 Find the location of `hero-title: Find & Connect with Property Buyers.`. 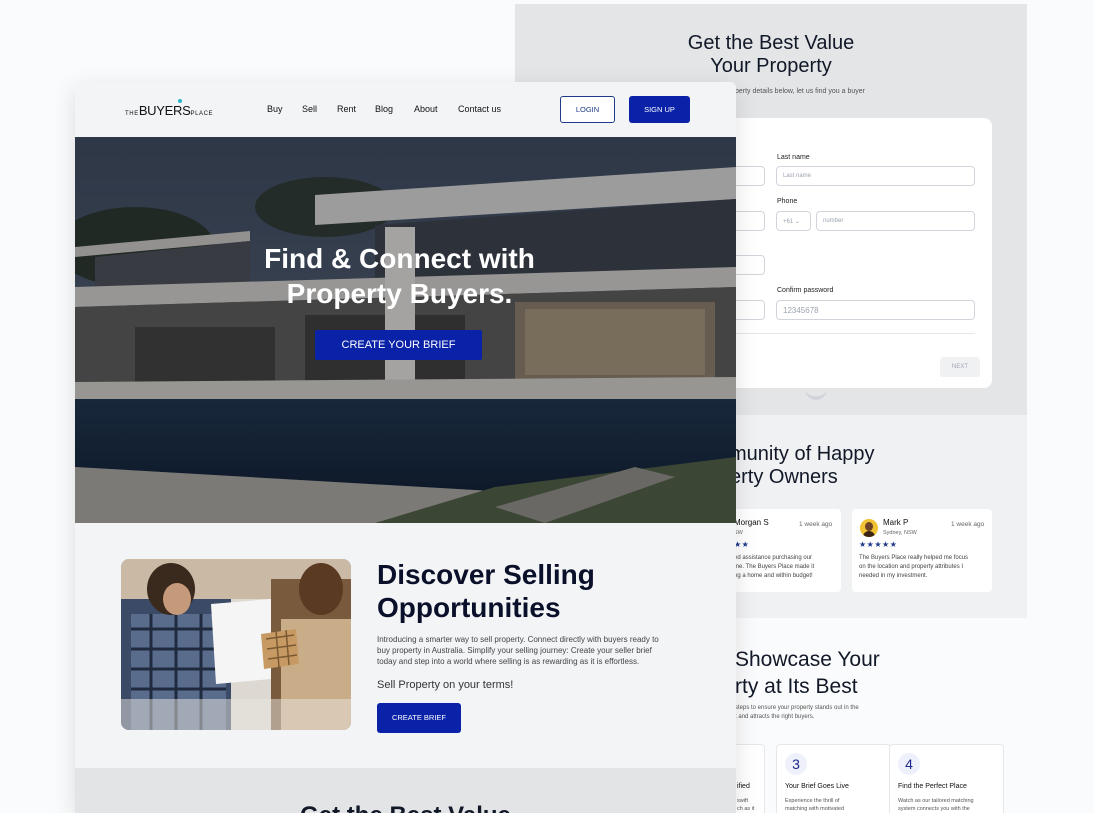

hero-title: Find & Connect with Property Buyers. is located at coordinates (399, 276).